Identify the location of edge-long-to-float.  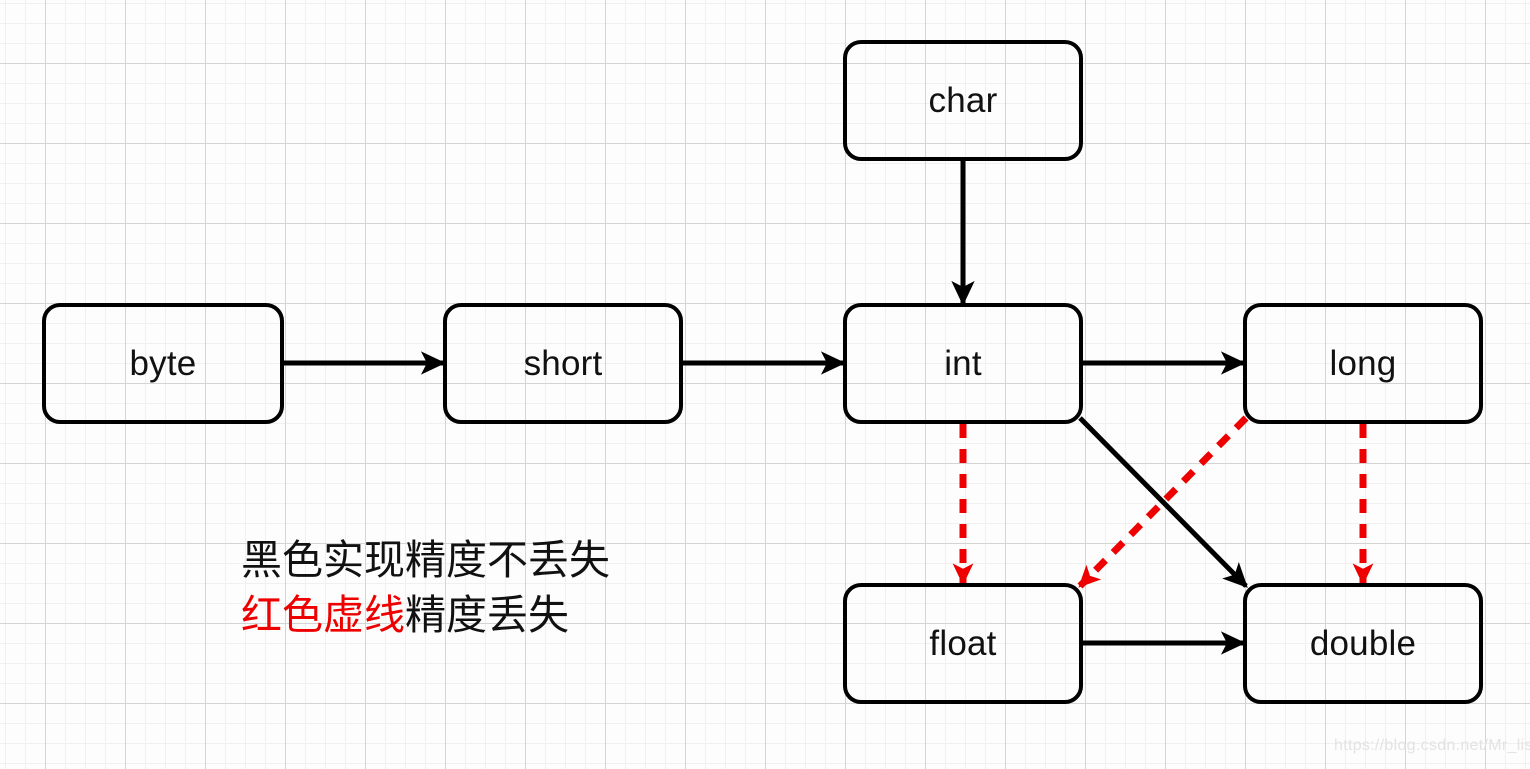
(1163, 502).